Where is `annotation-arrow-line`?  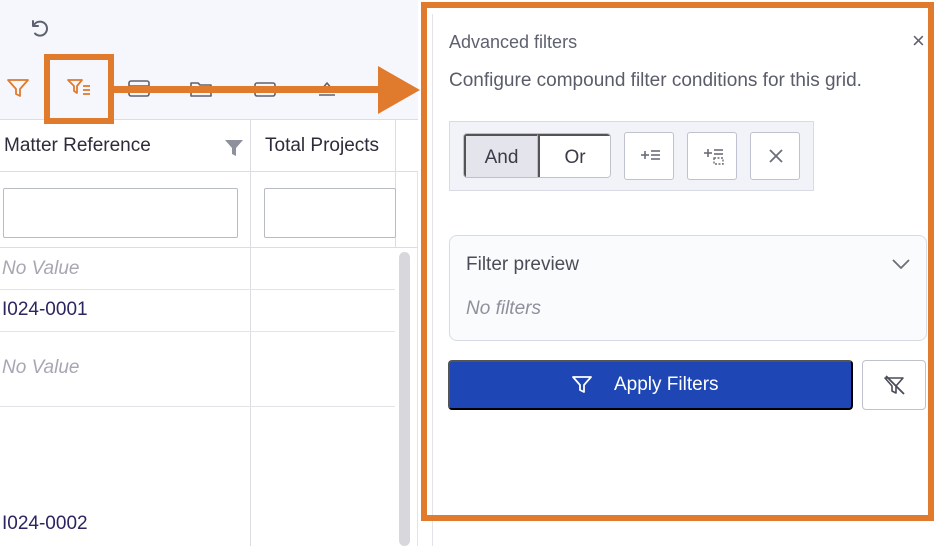 annotation-arrow-line is located at coordinates (249, 89).